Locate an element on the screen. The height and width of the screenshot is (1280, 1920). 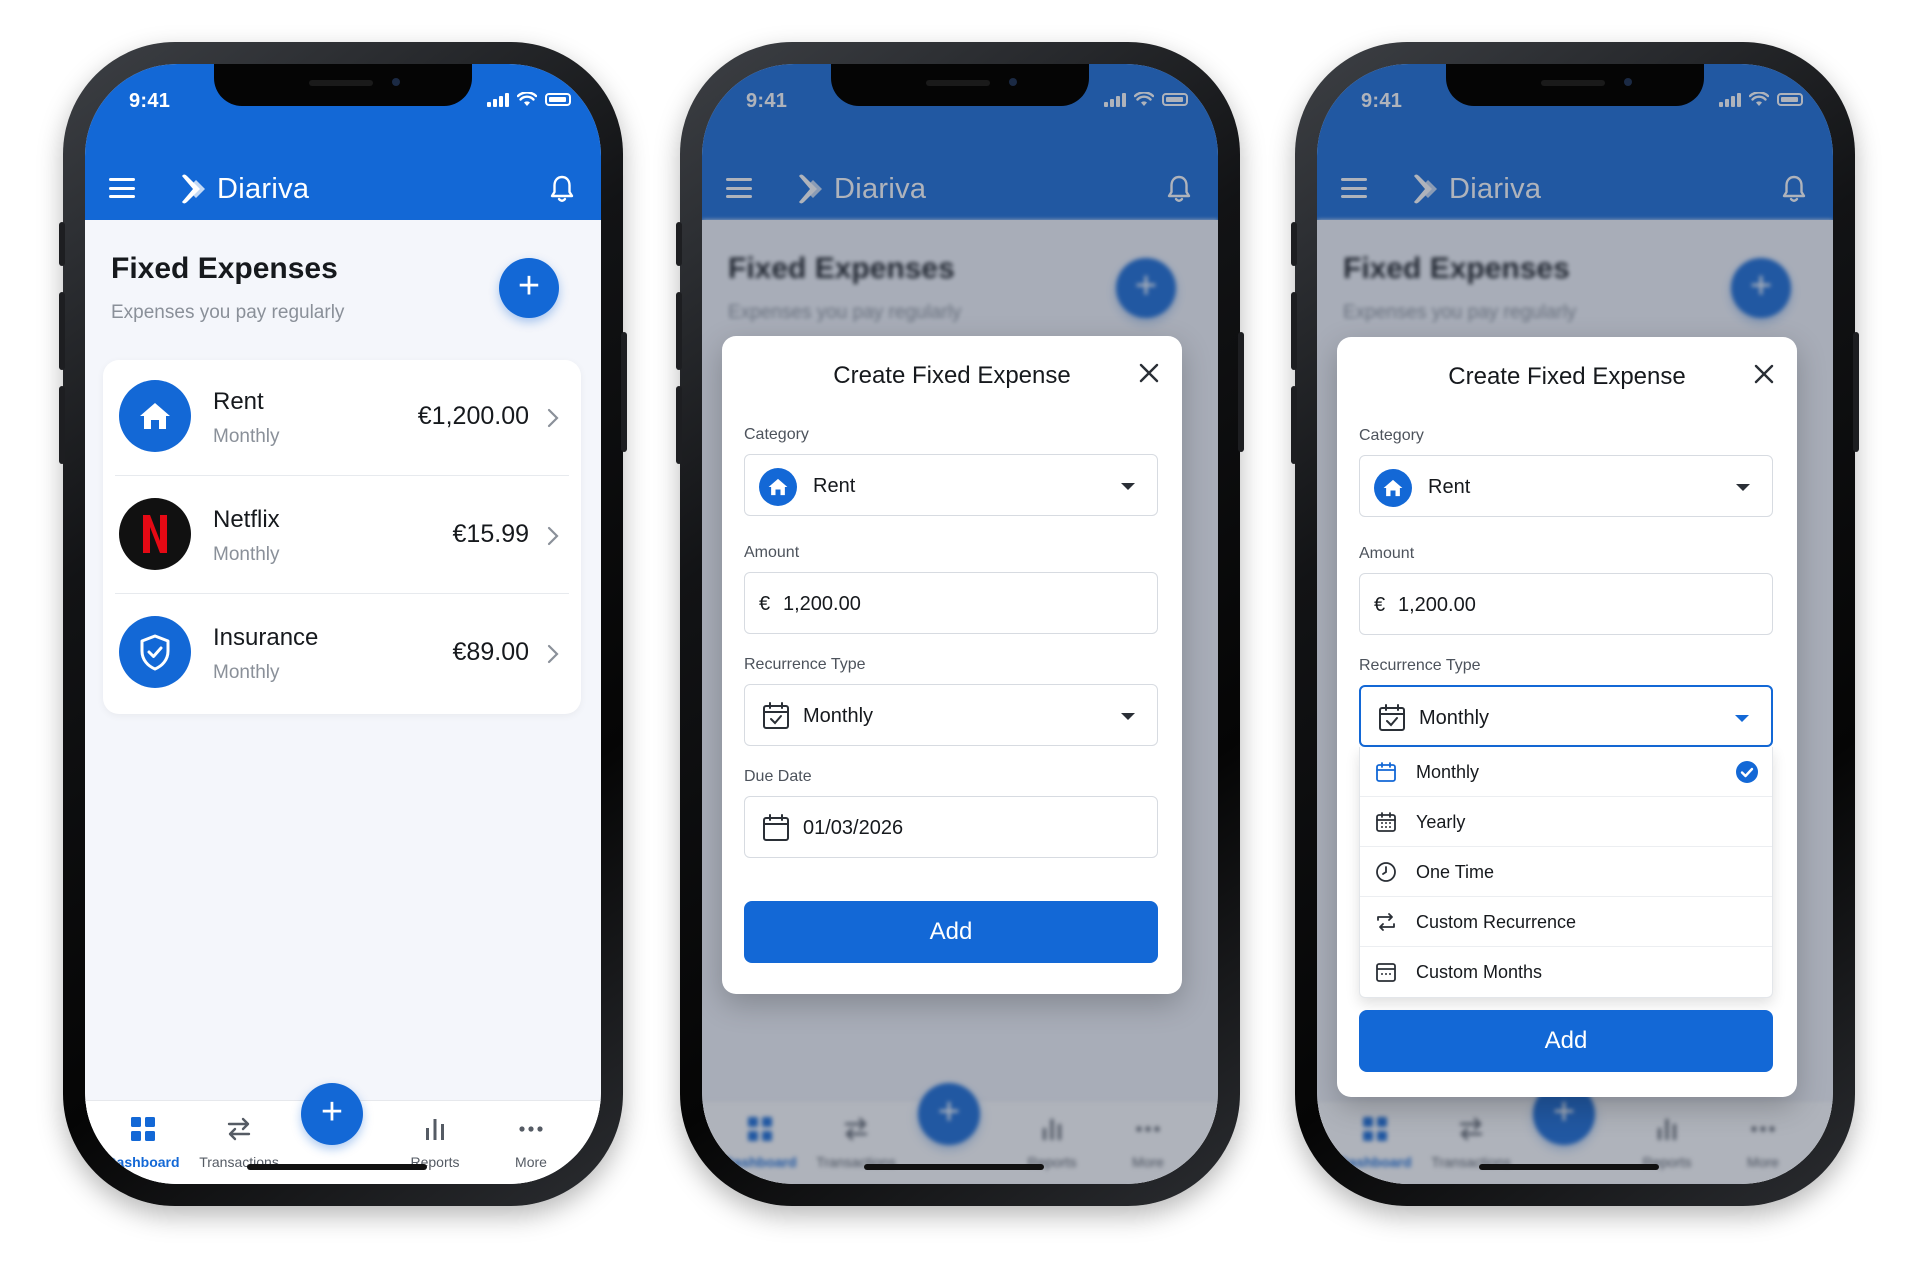
clock-icon is located at coordinates (1386, 872).